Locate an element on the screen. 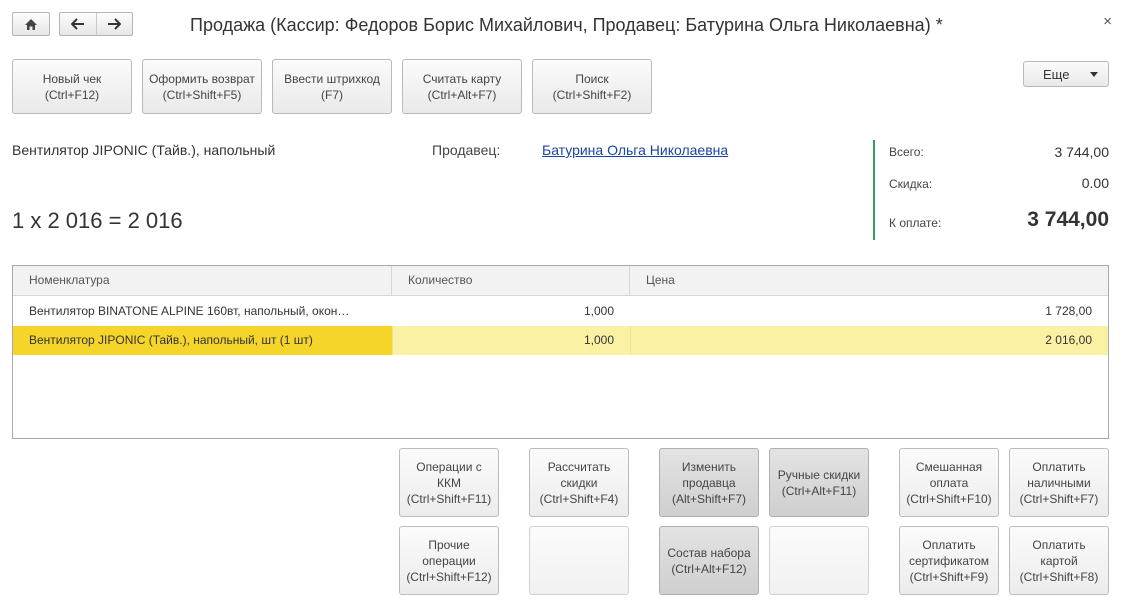 The image size is (1126, 607). button-label: Изменить is located at coordinates (709, 466).